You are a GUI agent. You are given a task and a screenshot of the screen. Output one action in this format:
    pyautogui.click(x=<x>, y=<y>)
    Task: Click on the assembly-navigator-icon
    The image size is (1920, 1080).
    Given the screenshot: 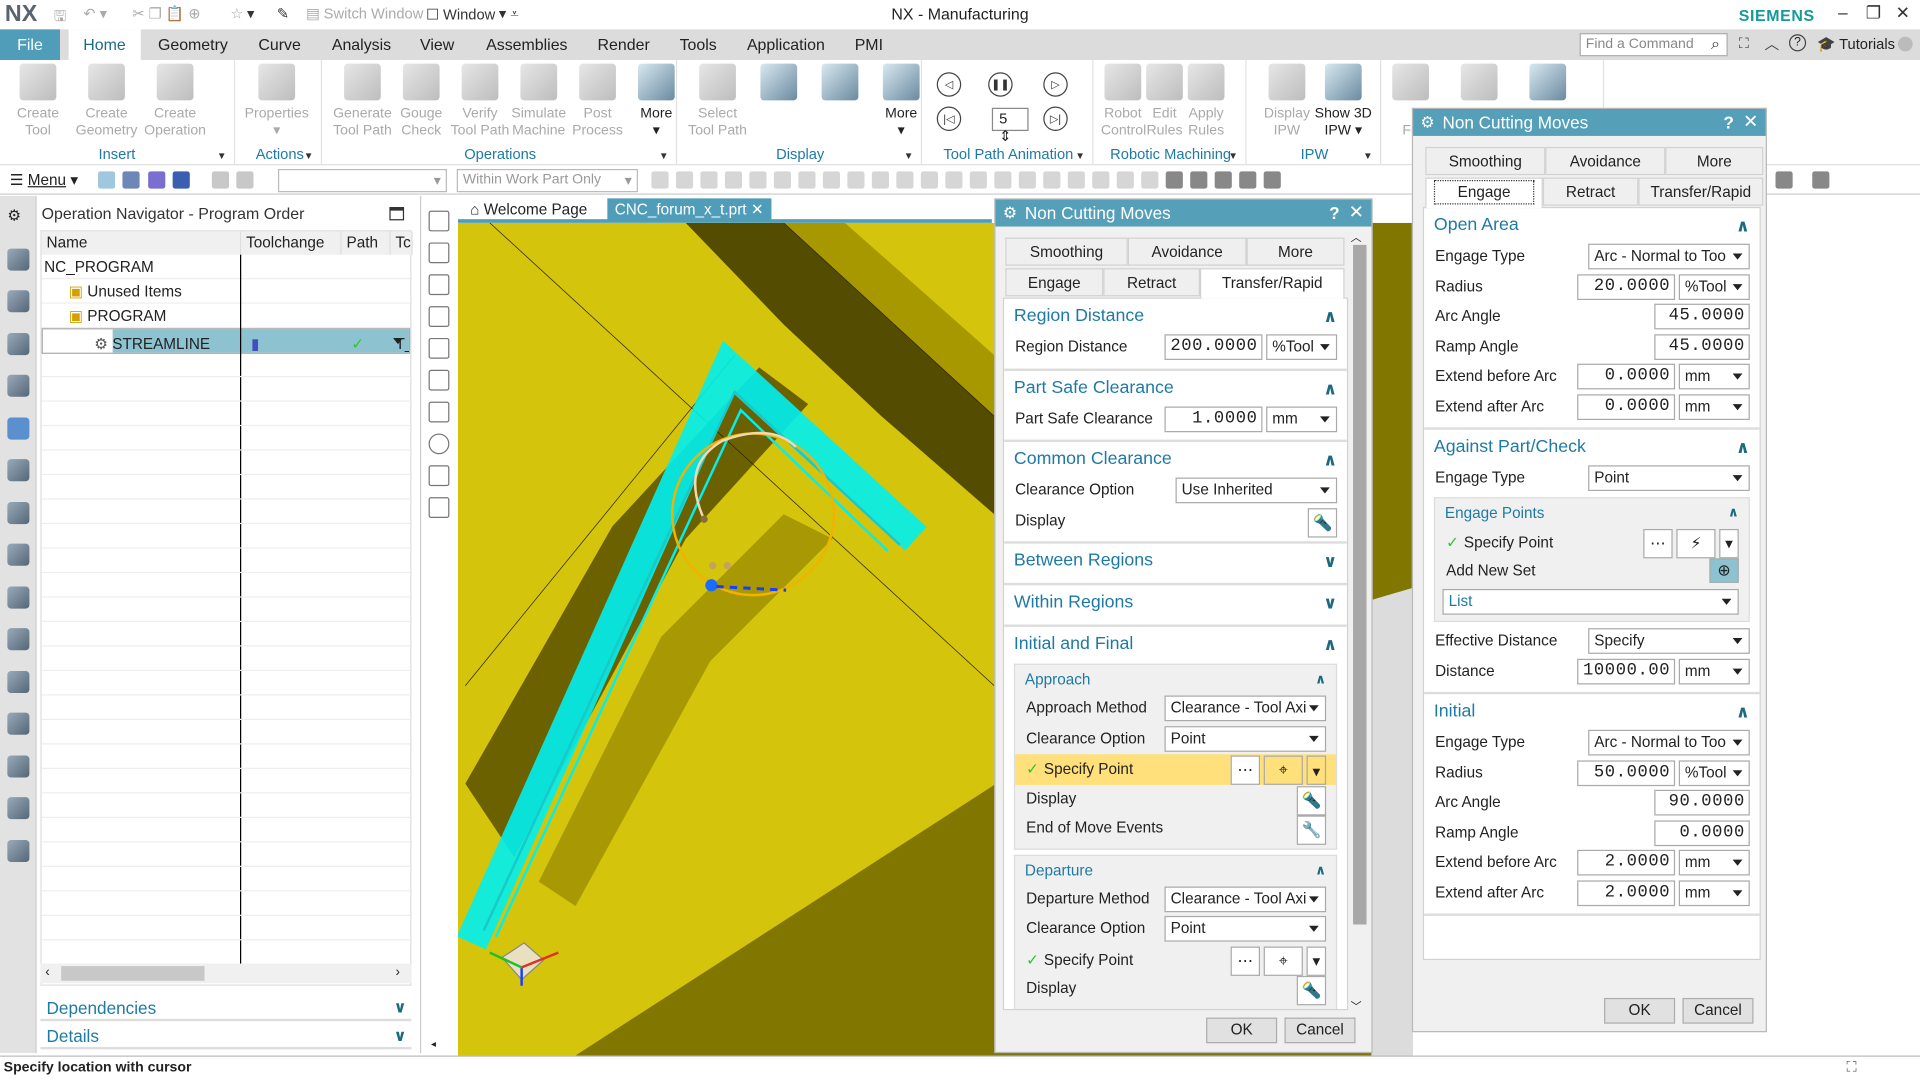 What is the action you would take?
    pyautogui.click(x=18, y=259)
    